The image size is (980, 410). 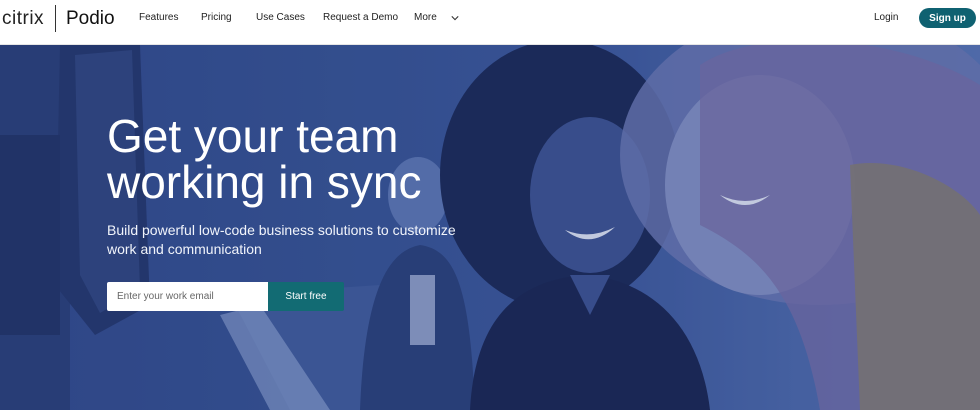 I want to click on citrix-logo: citrix, so click(x=23, y=19).